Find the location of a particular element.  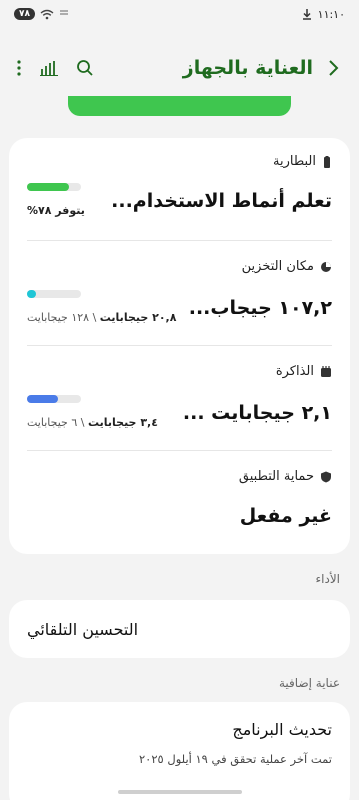

storage-total: \ ١٢٨ جيجابايت is located at coordinates (62, 317).